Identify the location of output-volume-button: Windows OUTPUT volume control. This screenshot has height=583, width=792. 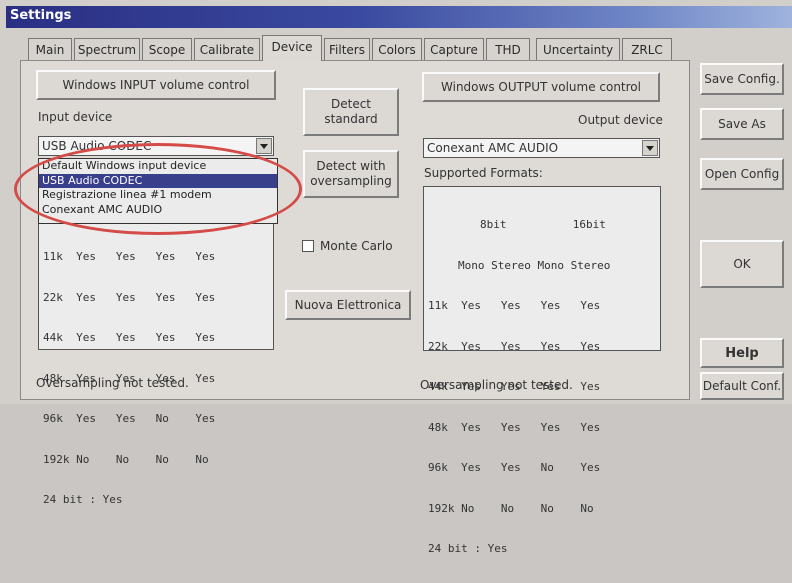
(541, 87).